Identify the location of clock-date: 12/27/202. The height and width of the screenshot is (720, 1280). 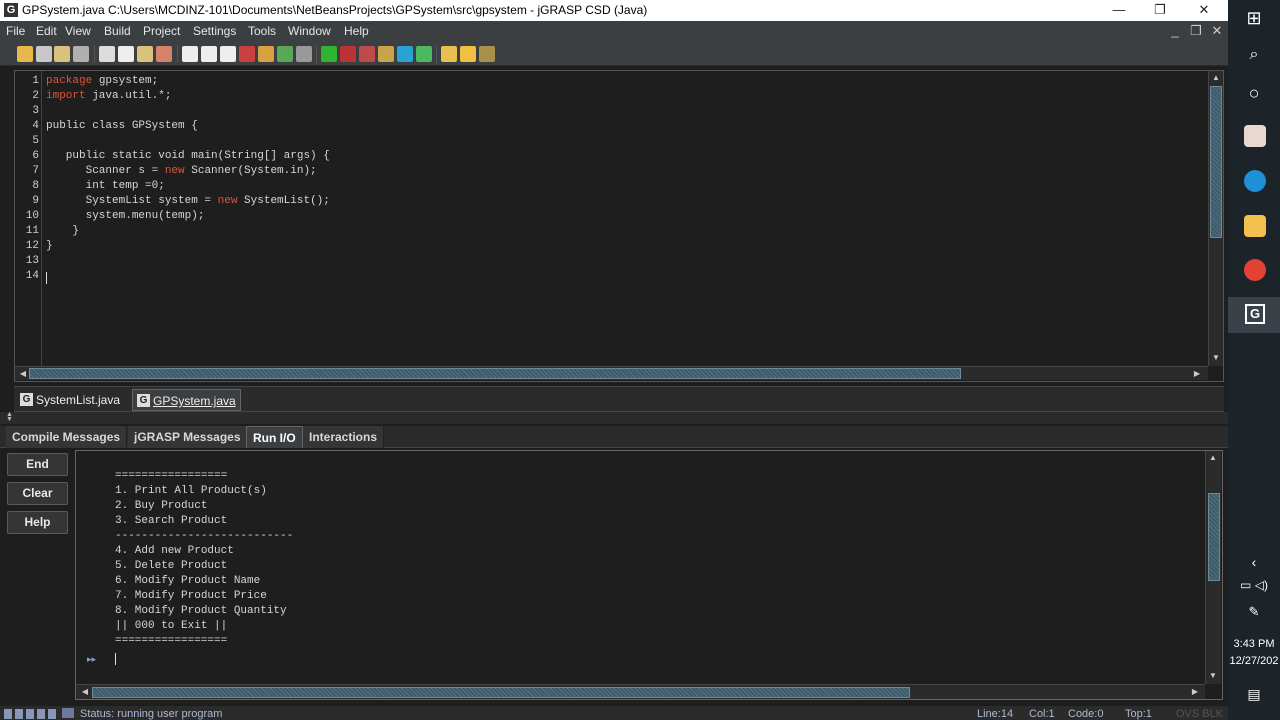
(1254, 661).